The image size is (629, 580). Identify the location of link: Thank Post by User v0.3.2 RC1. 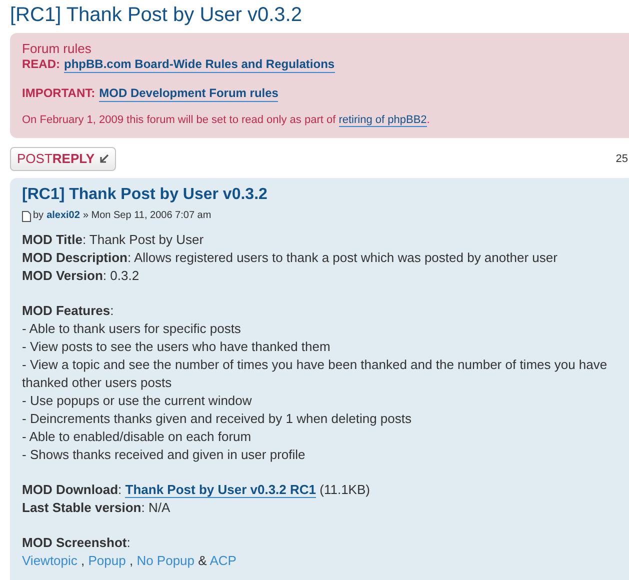
(220, 490).